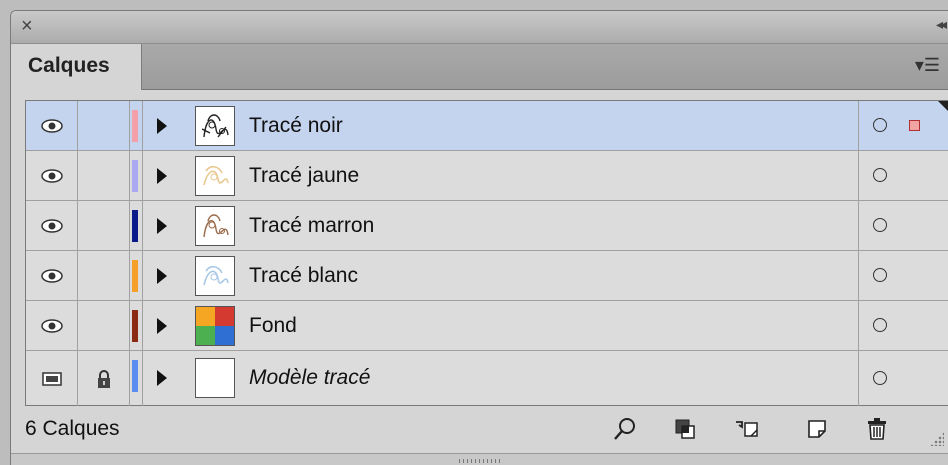  What do you see at coordinates (311, 226) in the screenshot?
I see `layer-name: Tracé marron` at bounding box center [311, 226].